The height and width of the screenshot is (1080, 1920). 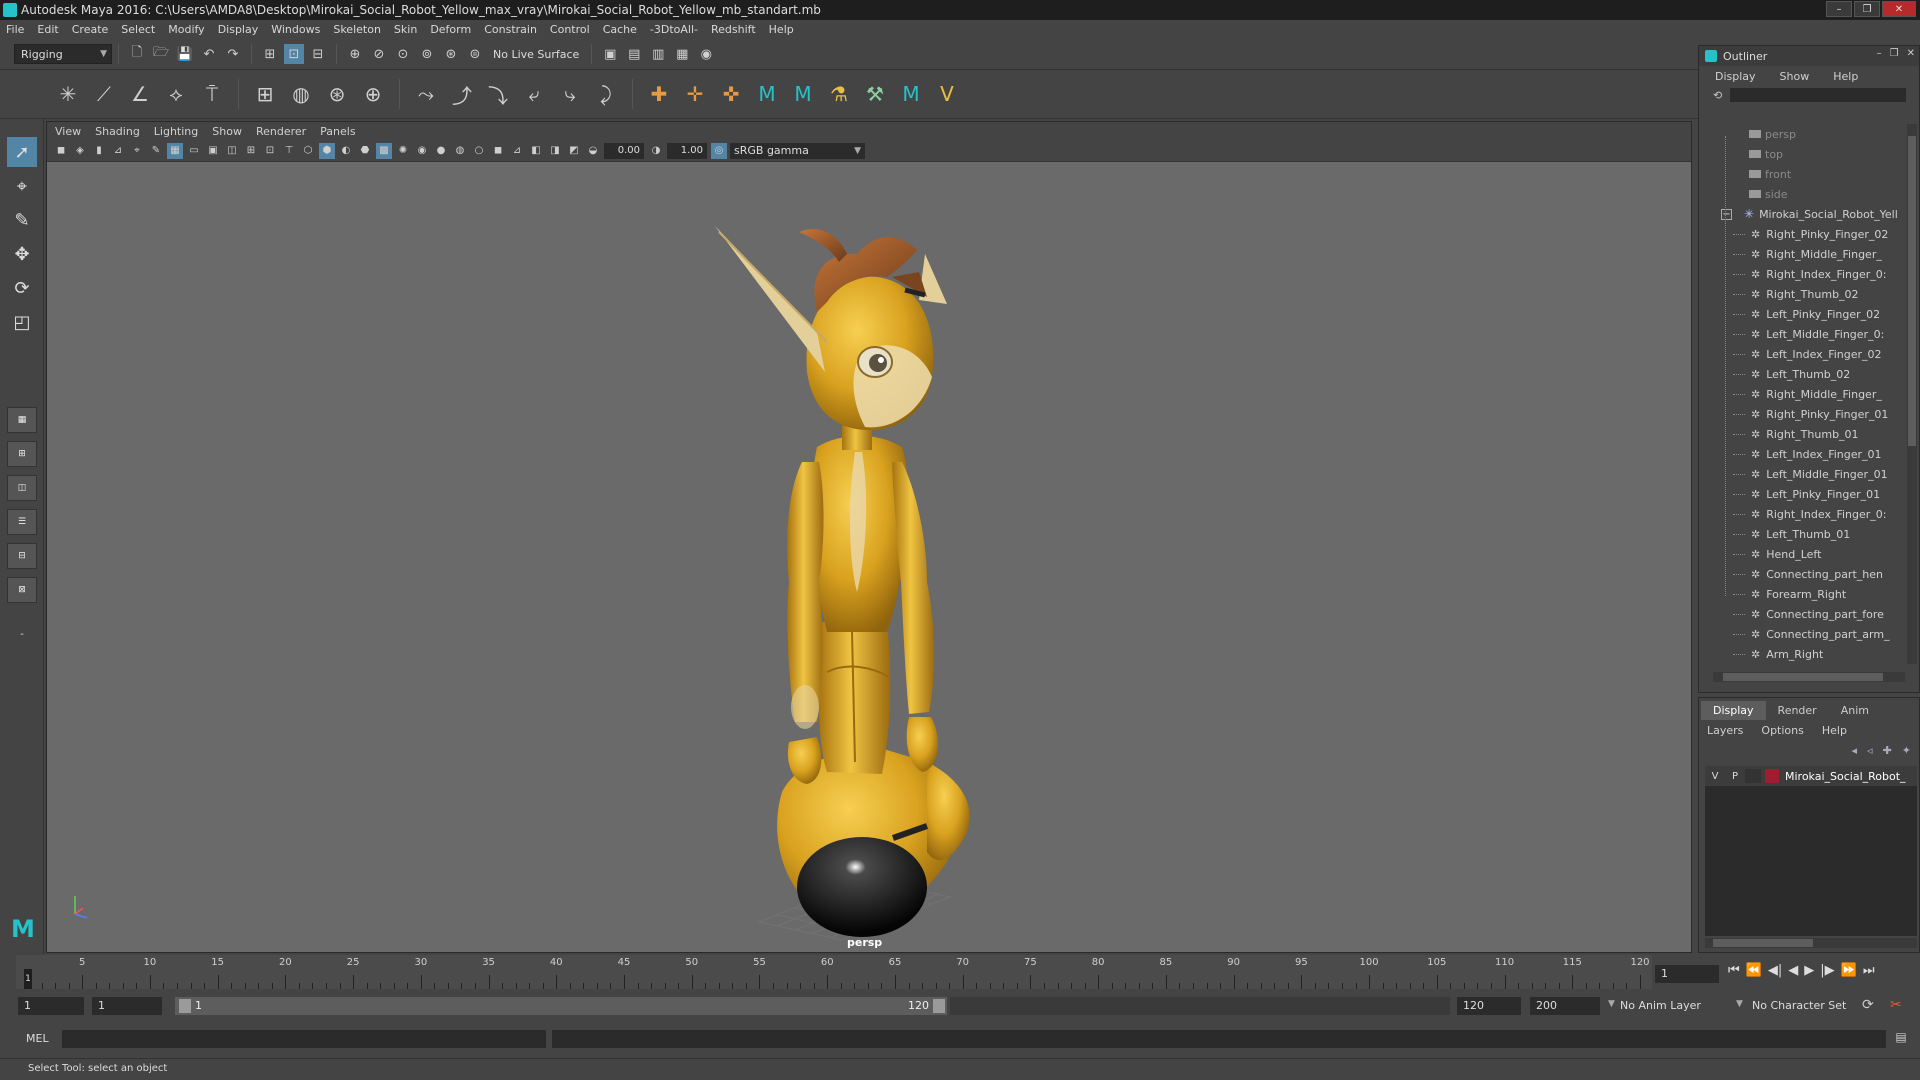 I want to click on outliner-camera-side: side, so click(x=1805, y=194).